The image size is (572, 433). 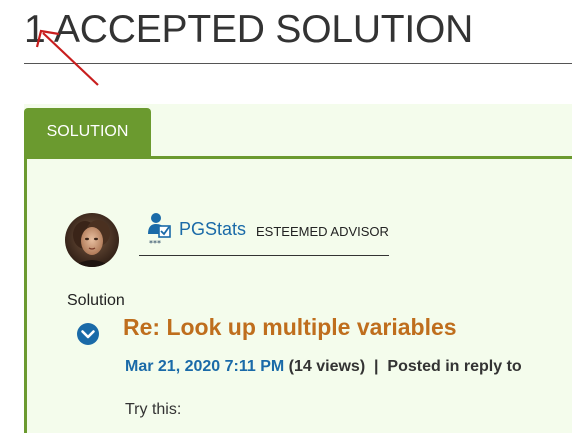 I want to click on tab-solution: SOLUTION, so click(x=87, y=132).